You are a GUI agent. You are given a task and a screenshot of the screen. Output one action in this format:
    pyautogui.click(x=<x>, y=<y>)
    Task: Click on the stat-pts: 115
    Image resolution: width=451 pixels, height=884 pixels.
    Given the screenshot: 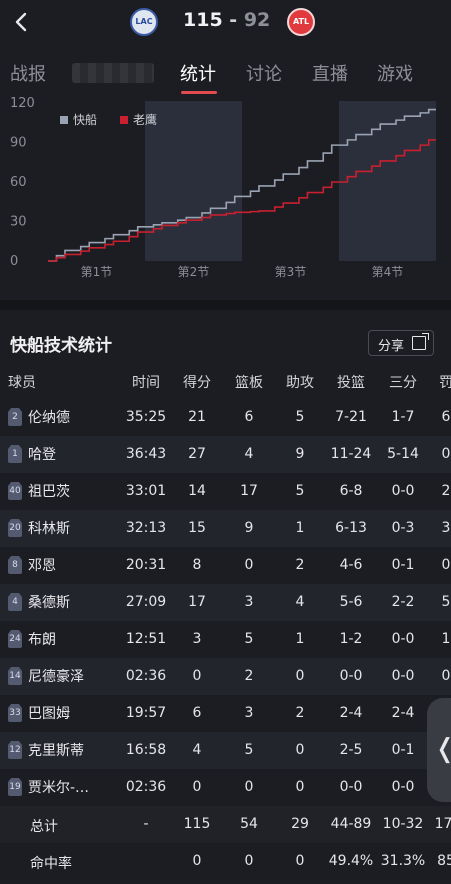 What is the action you would take?
    pyautogui.click(x=197, y=824)
    